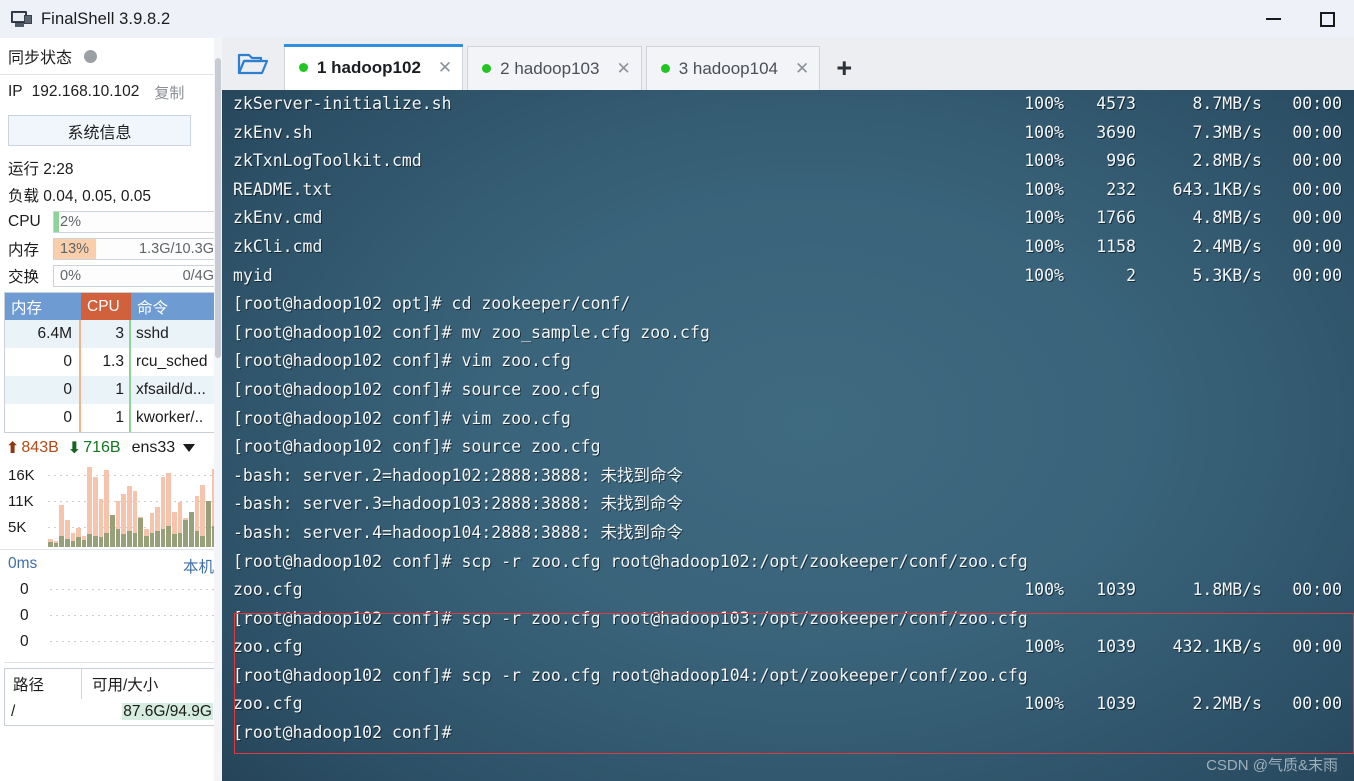 This screenshot has height=781, width=1354. I want to click on caret-down-icon, so click(189, 448).